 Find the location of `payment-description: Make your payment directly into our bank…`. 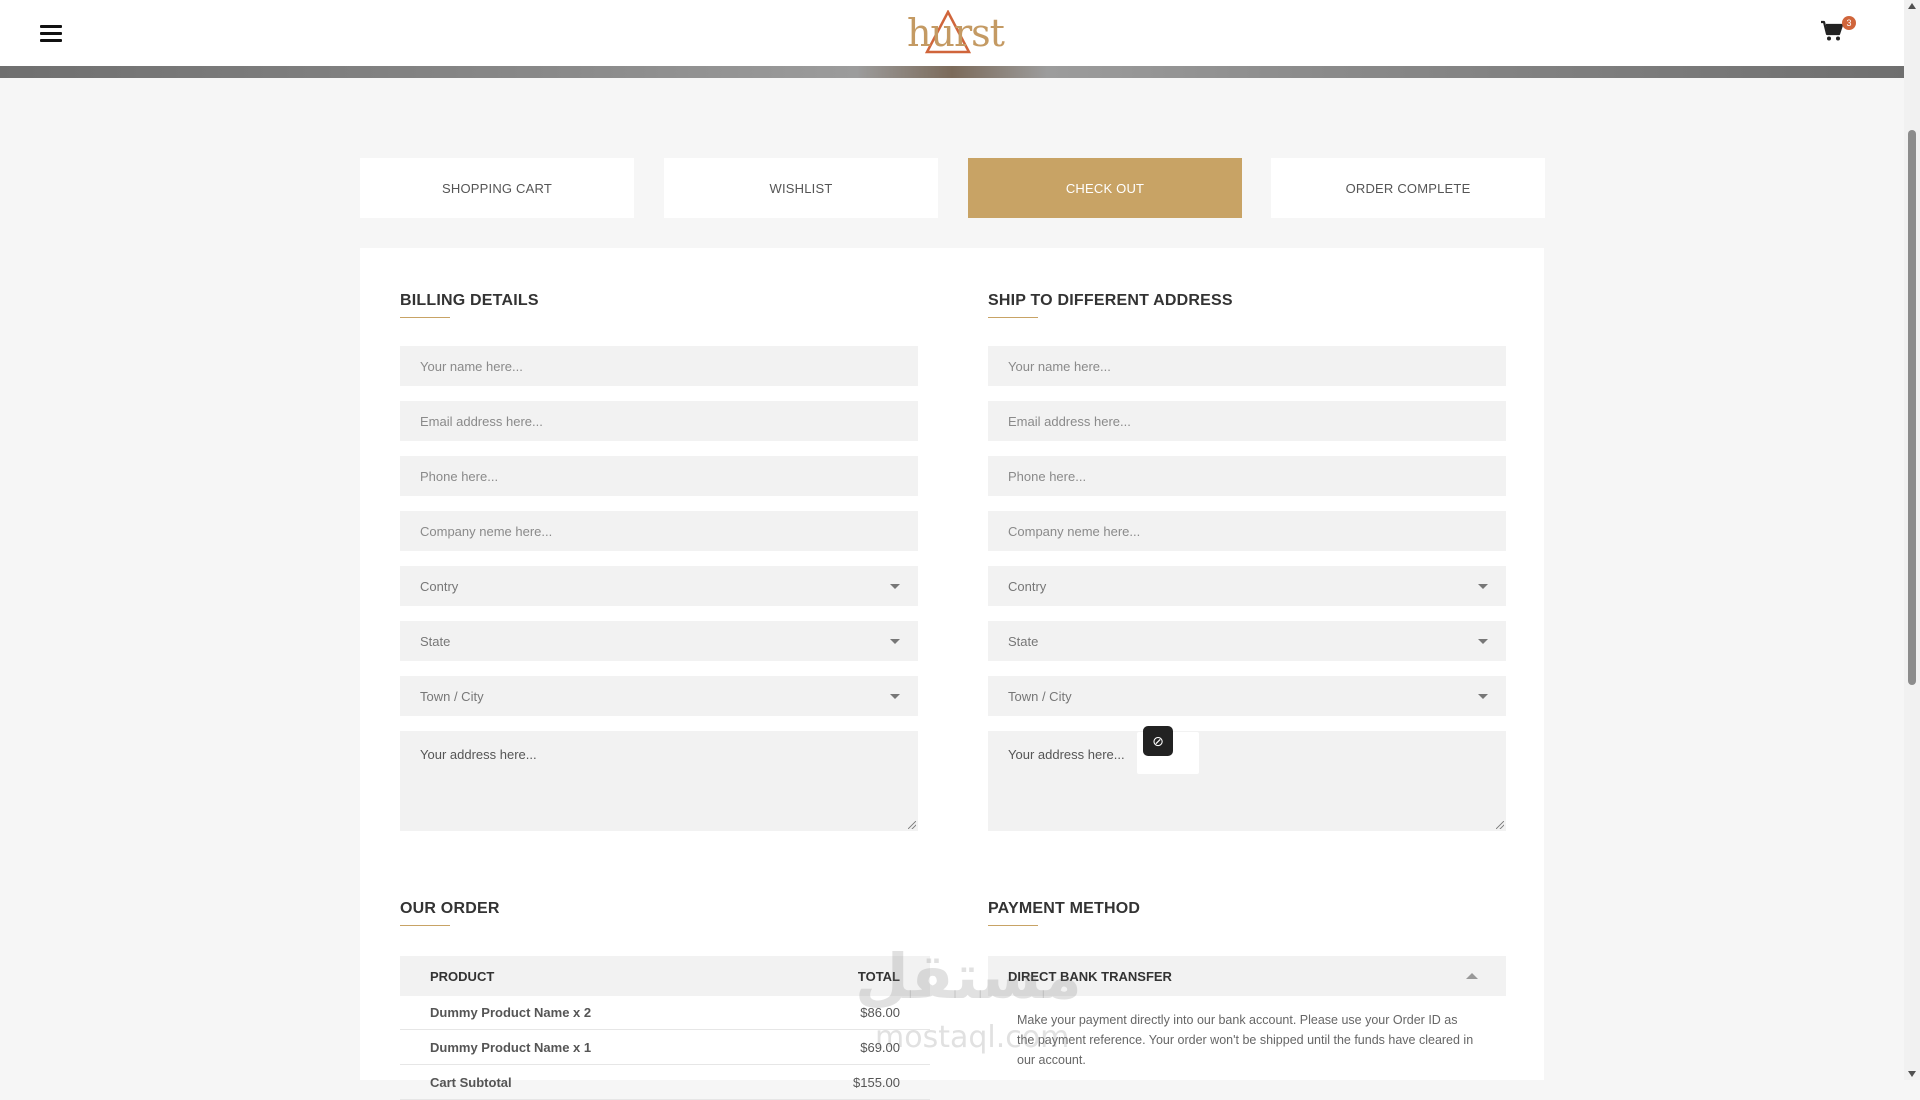

payment-description: Make your payment directly into our bank… is located at coordinates (1245, 1040).